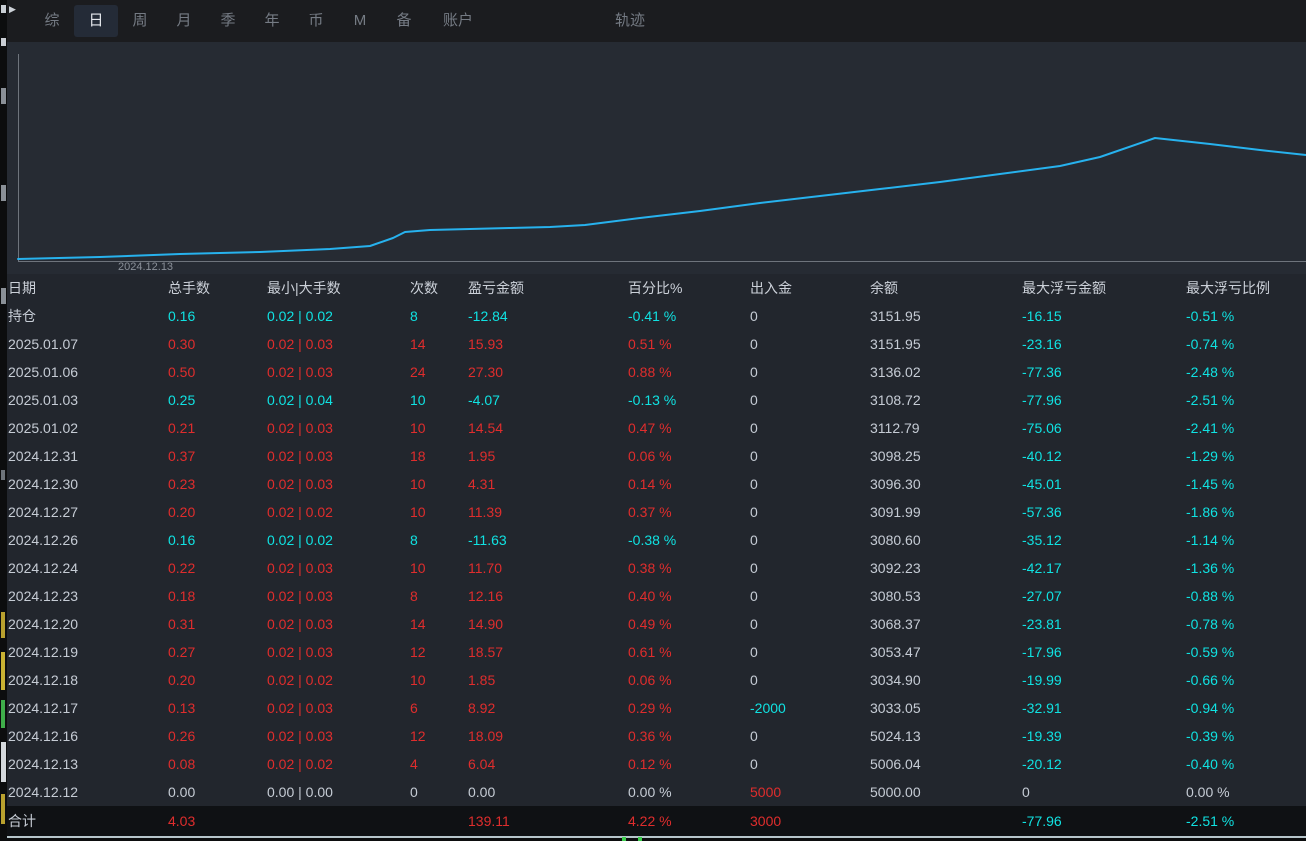 This screenshot has height=841, width=1306. Describe the element at coordinates (338, 288) in the screenshot. I see `column-header-2: 最小|大手数` at that location.